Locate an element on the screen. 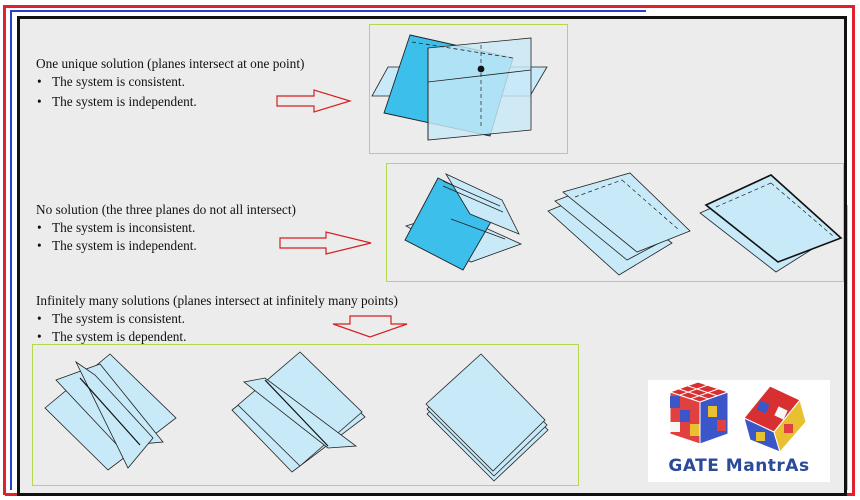 This screenshot has width=860, height=500. rubiks-cube-icon is located at coordinates (737, 417).